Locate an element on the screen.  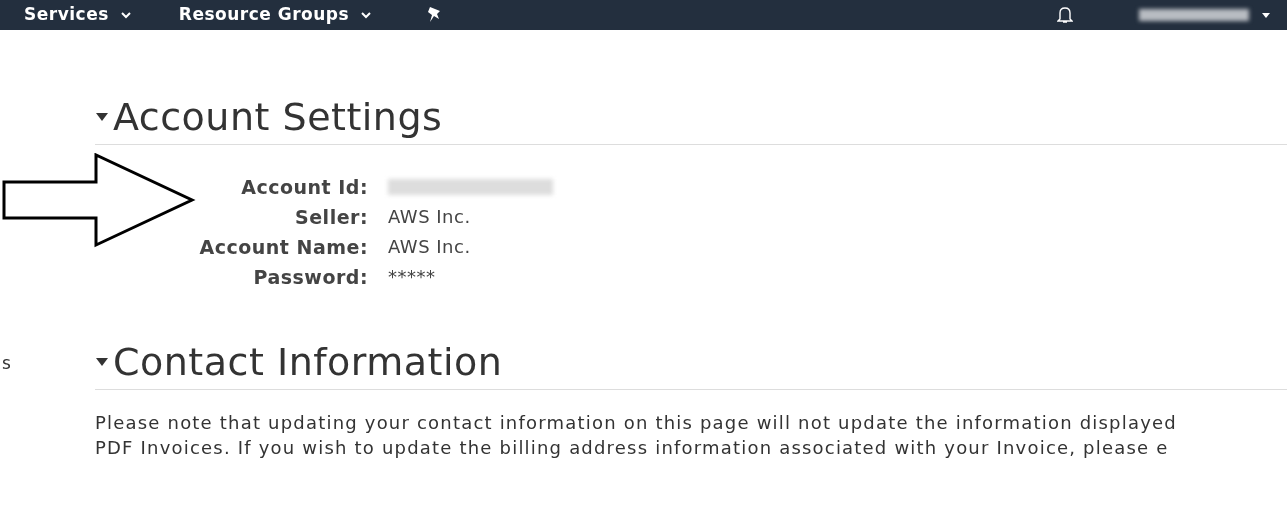
notice-text: Please note that updating your contact information on this page will not update the information displayed is located at coordinates (636, 423).